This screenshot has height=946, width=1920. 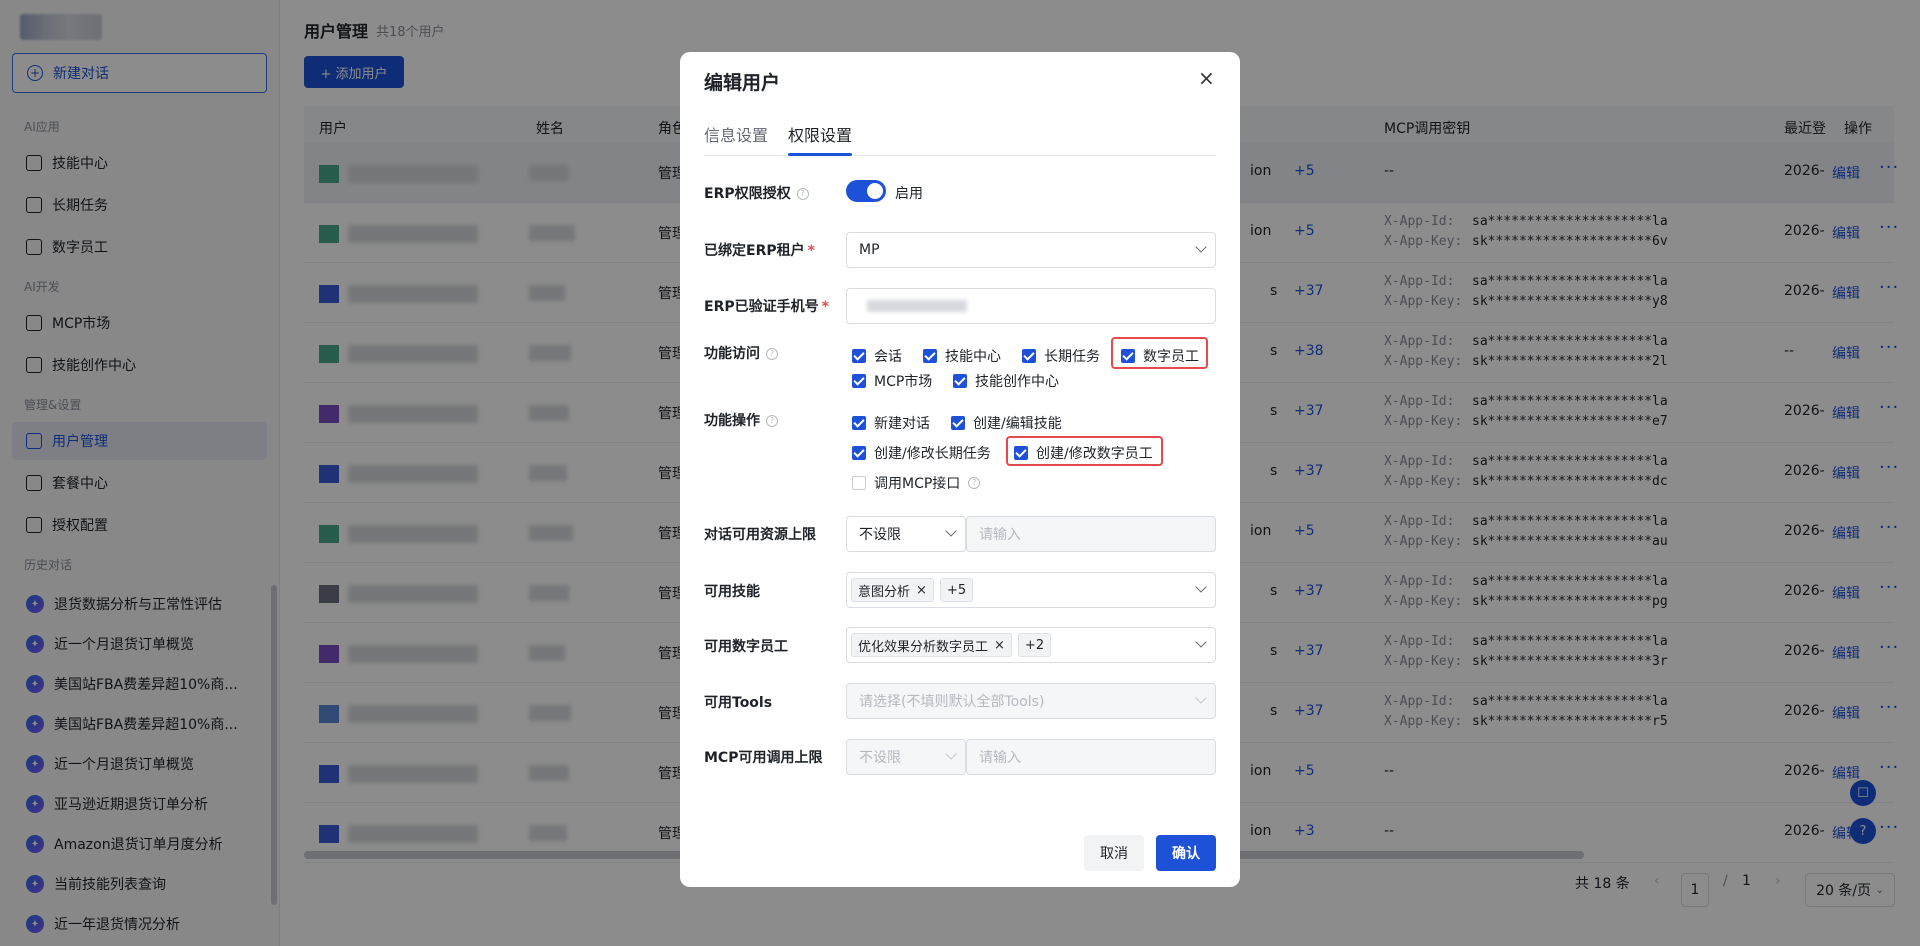 I want to click on available-employees-select: 优化效果分析数字员工 × +2, so click(x=1031, y=645).